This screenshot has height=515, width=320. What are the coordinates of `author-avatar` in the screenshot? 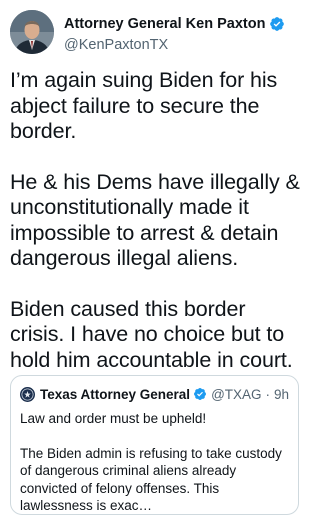 It's located at (32, 32).